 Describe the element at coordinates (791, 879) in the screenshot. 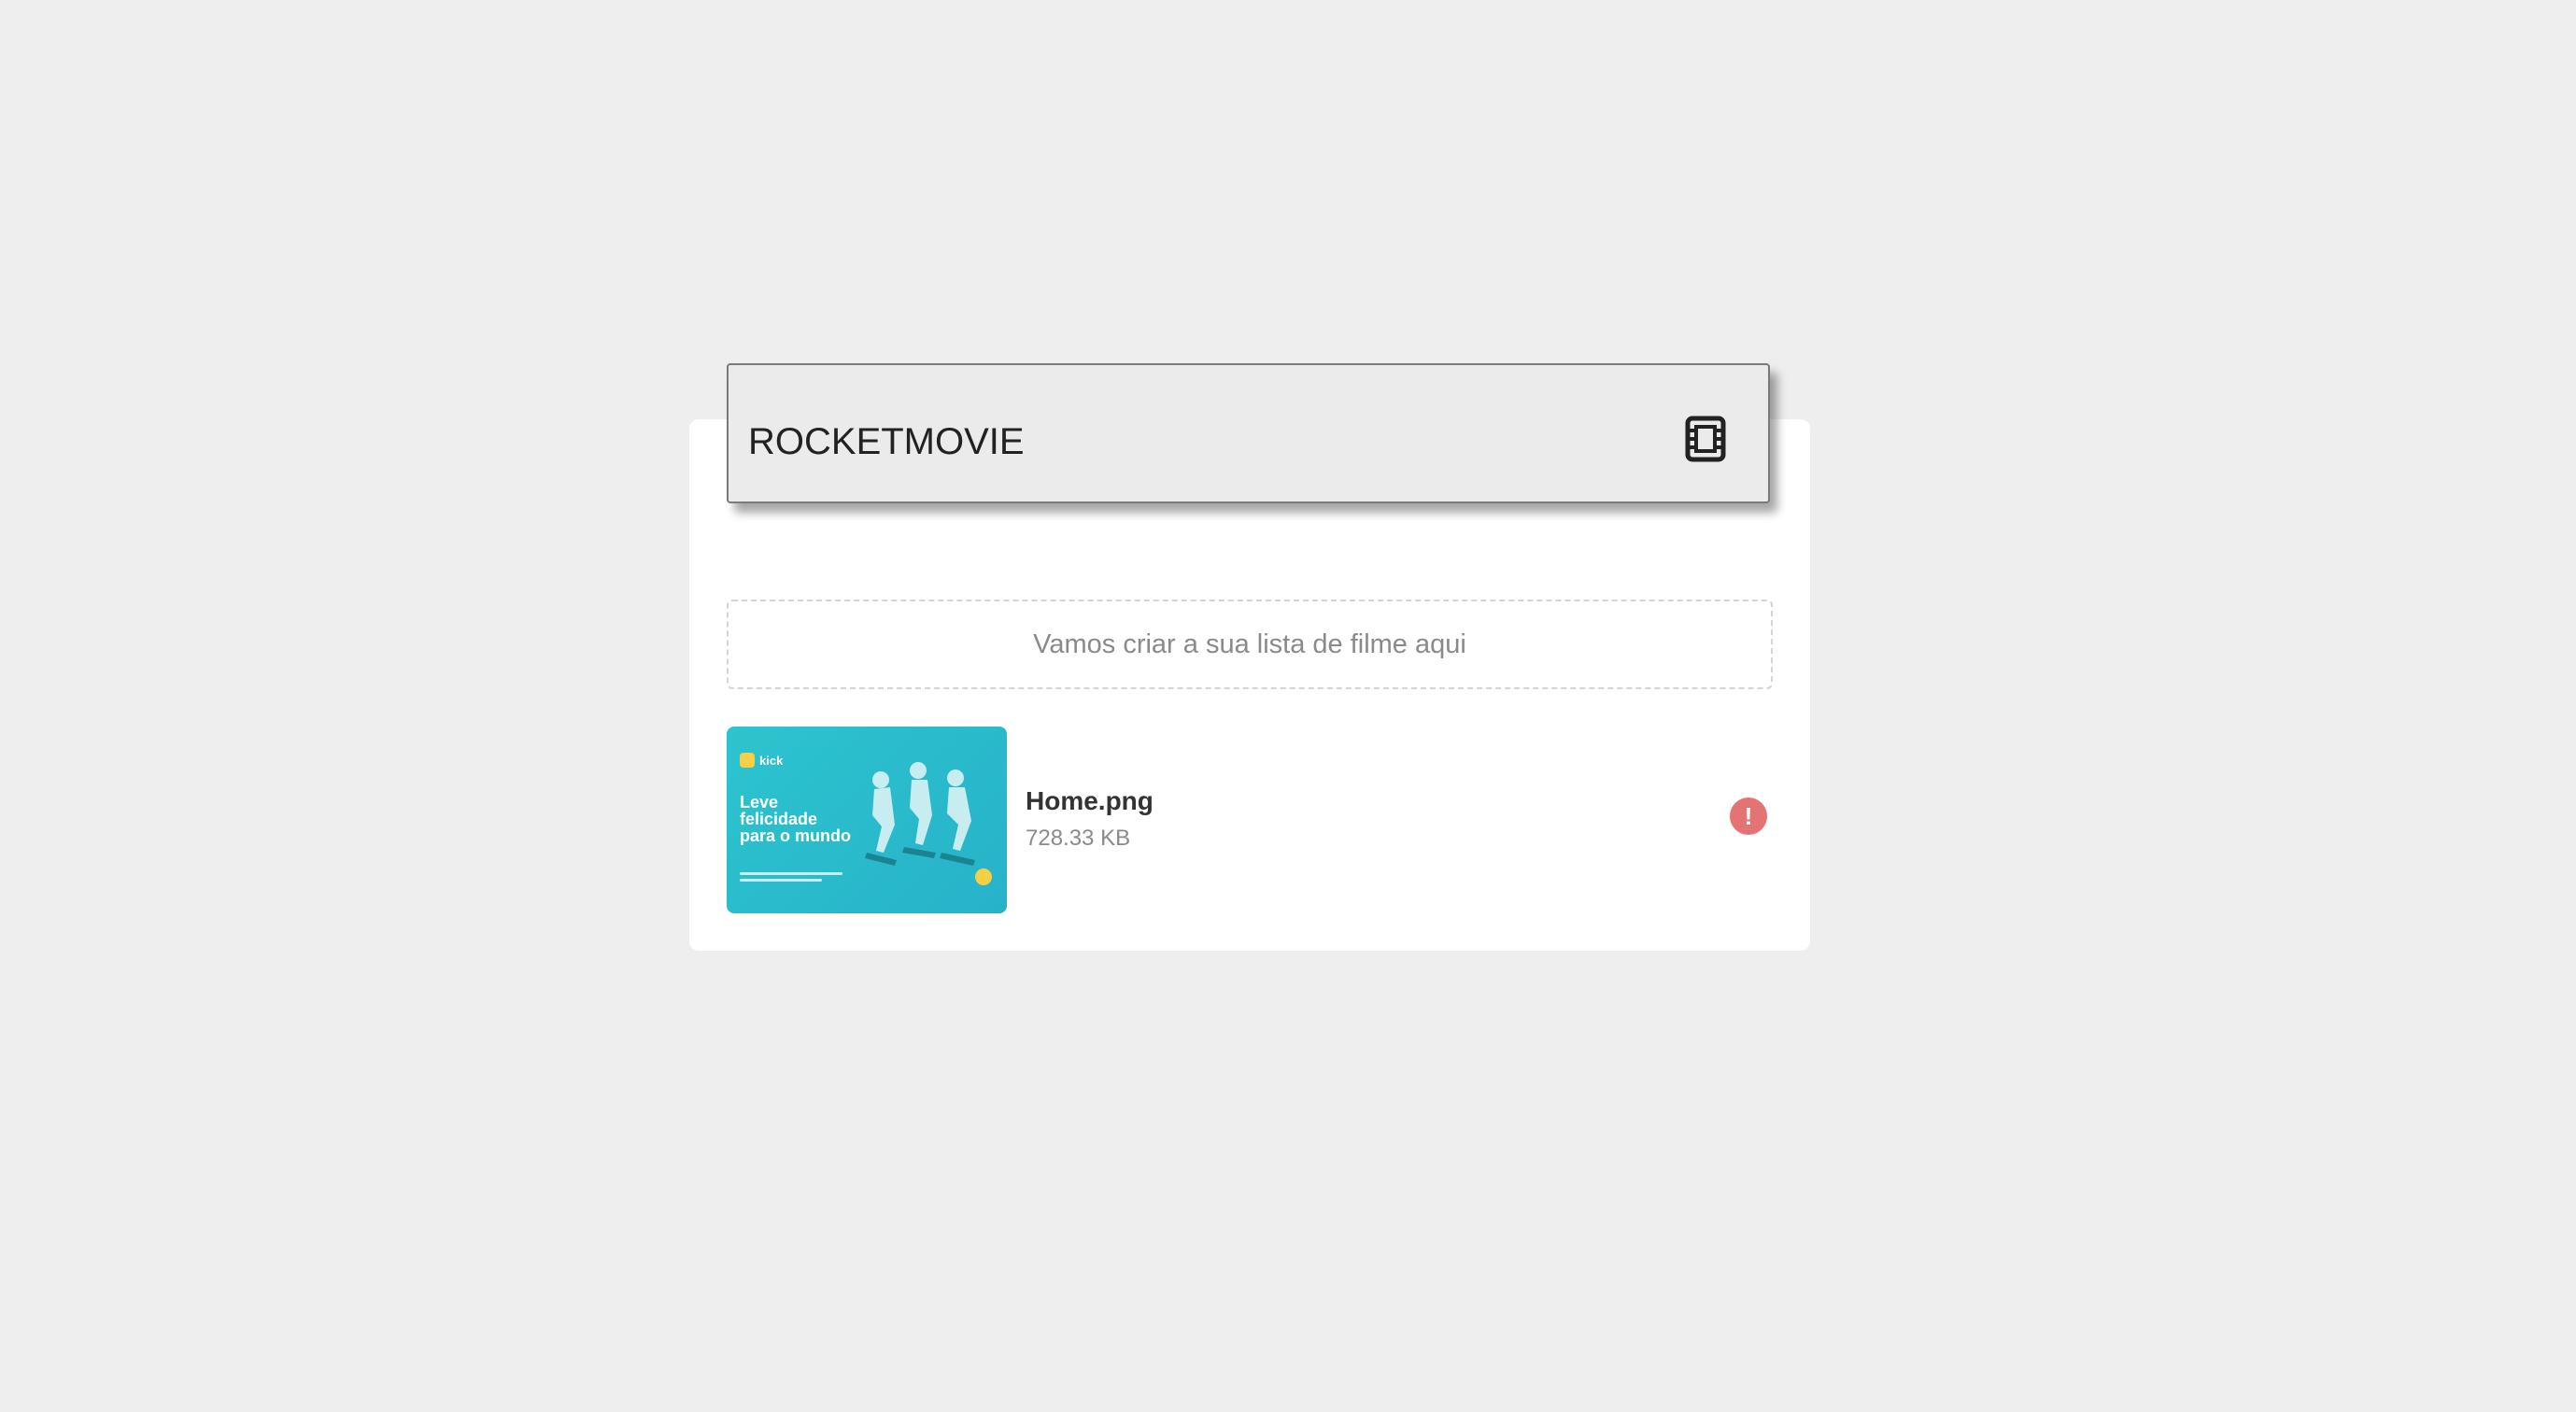

I see `thumbnail-subtext` at that location.